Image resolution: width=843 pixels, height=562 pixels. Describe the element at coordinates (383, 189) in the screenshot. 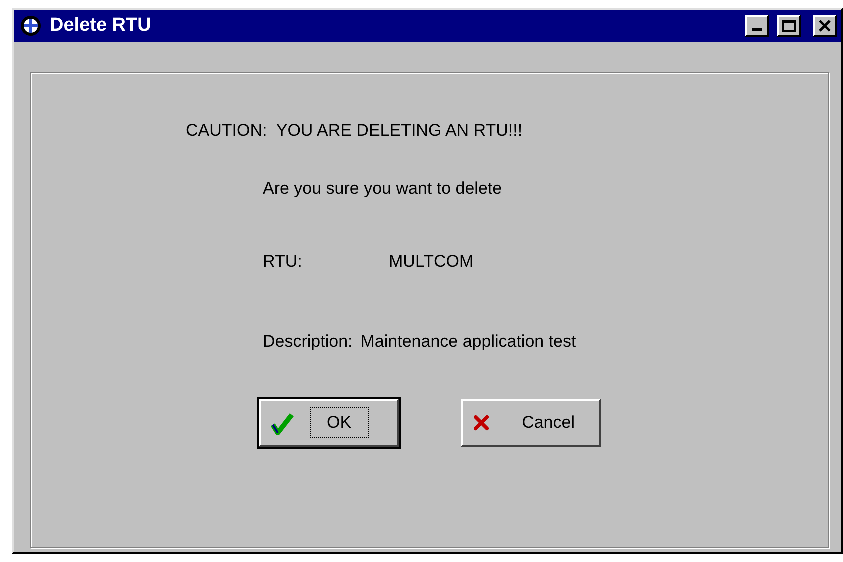

I see `question-text: Are you sure you want to delete` at that location.